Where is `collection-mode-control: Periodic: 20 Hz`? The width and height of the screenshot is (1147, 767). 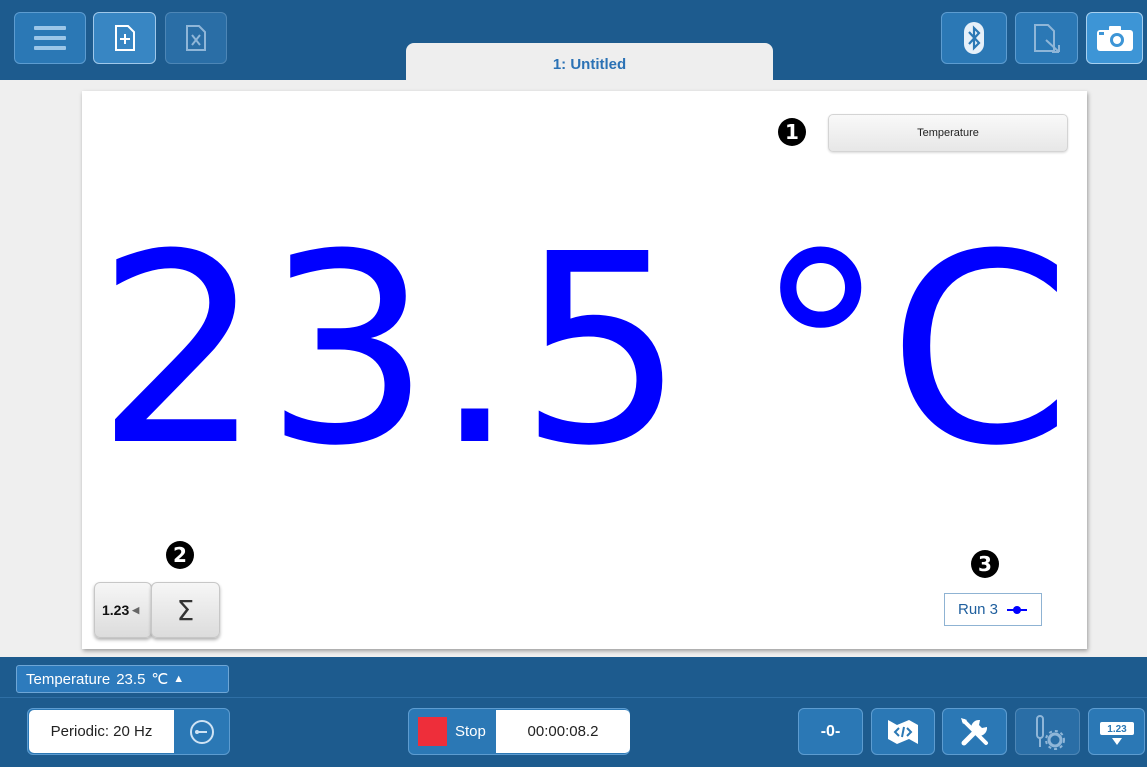
collection-mode-control: Periodic: 20 Hz is located at coordinates (128, 731).